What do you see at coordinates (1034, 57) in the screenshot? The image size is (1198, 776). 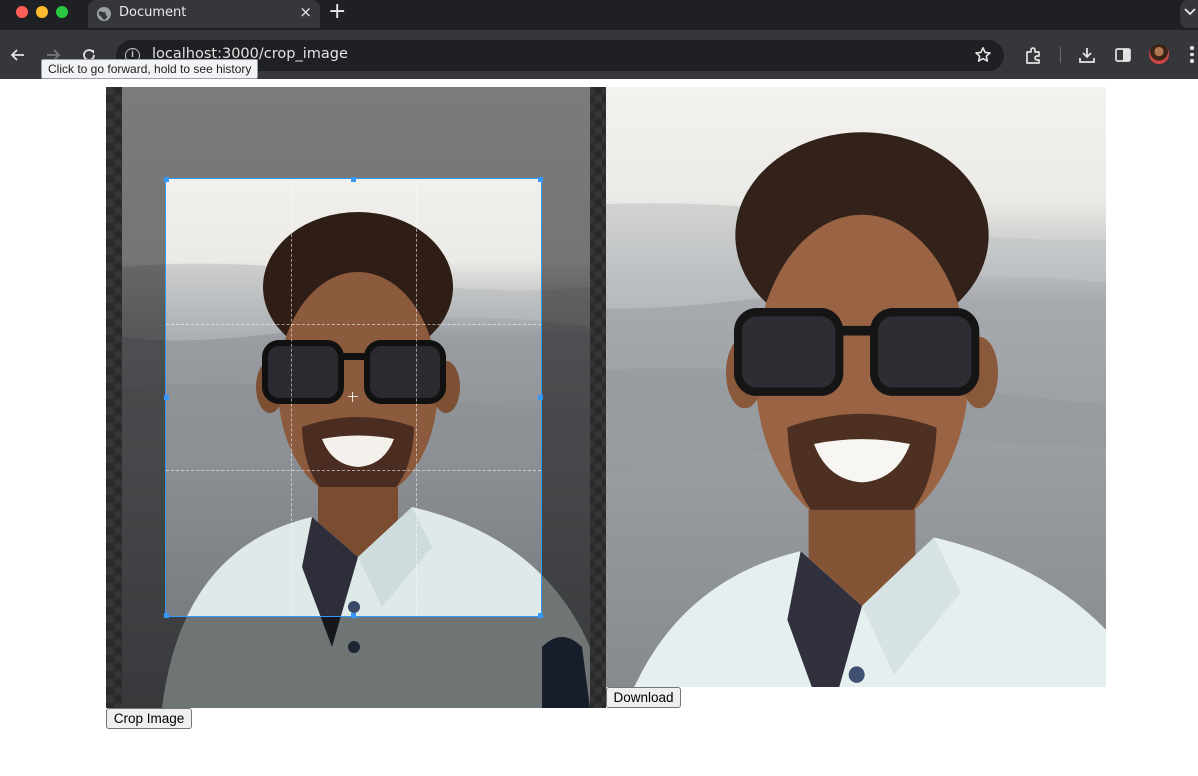 I see `extensions-icon` at bounding box center [1034, 57].